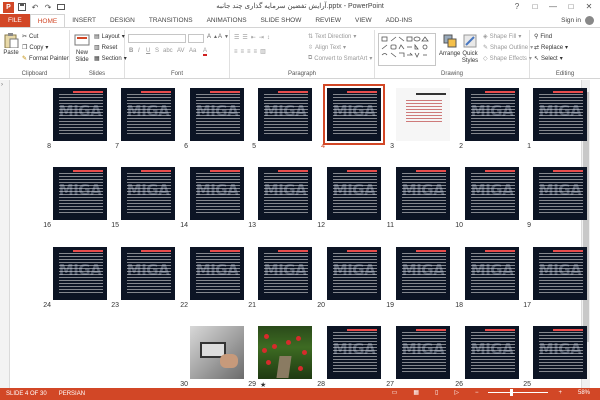 Image resolution: width=600 pixels, height=400 pixels. Describe the element at coordinates (196, 38) in the screenshot. I see `font-size-box` at that location.